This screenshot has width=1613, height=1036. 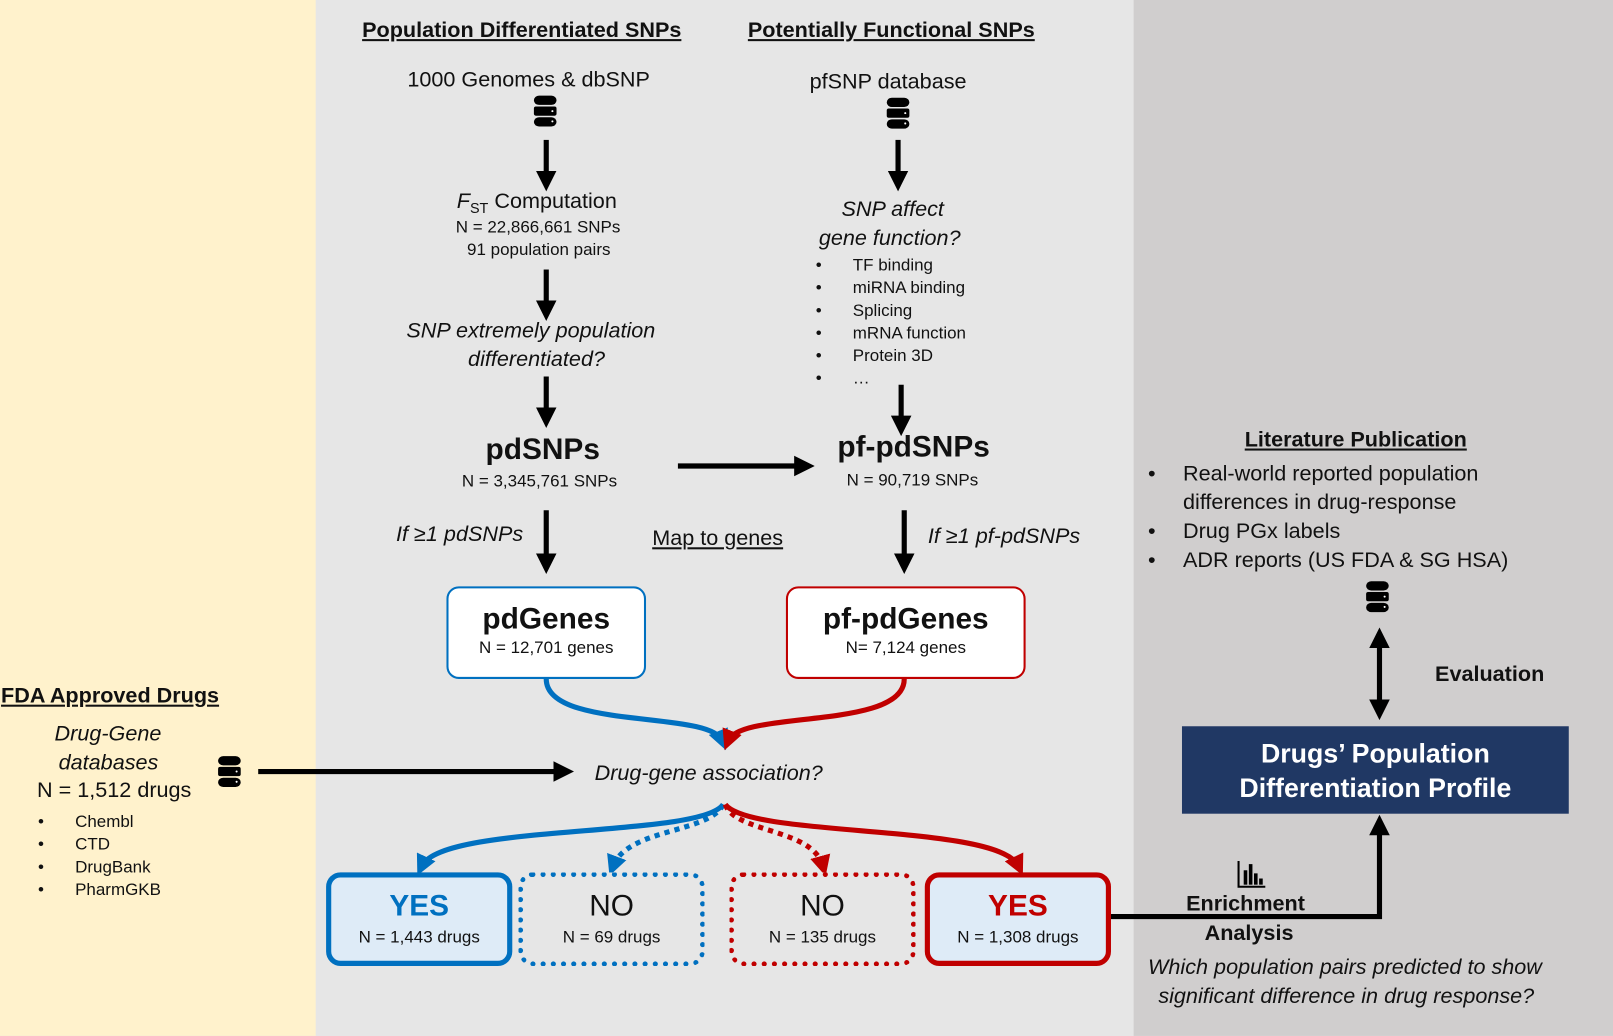 What do you see at coordinates (822, 937) in the screenshot?
I see `result-n: N = 135 drugs` at bounding box center [822, 937].